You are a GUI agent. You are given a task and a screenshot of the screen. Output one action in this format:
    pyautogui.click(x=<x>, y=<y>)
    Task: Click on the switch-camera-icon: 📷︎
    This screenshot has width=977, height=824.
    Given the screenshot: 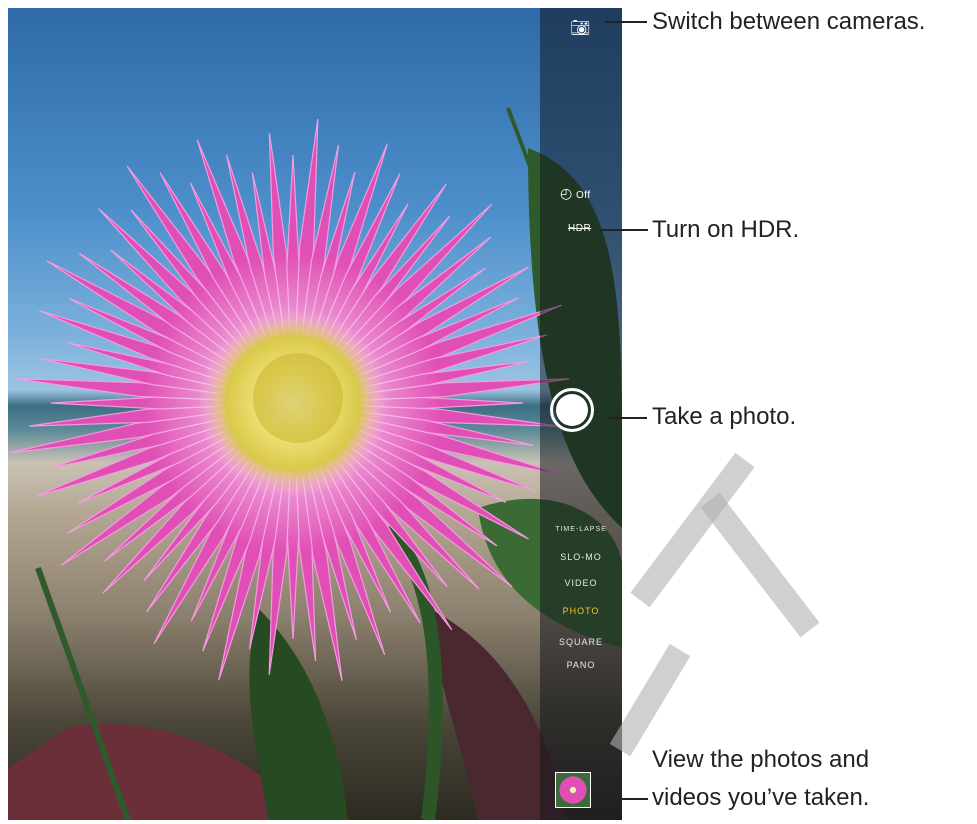 What is the action you would take?
    pyautogui.click(x=580, y=28)
    